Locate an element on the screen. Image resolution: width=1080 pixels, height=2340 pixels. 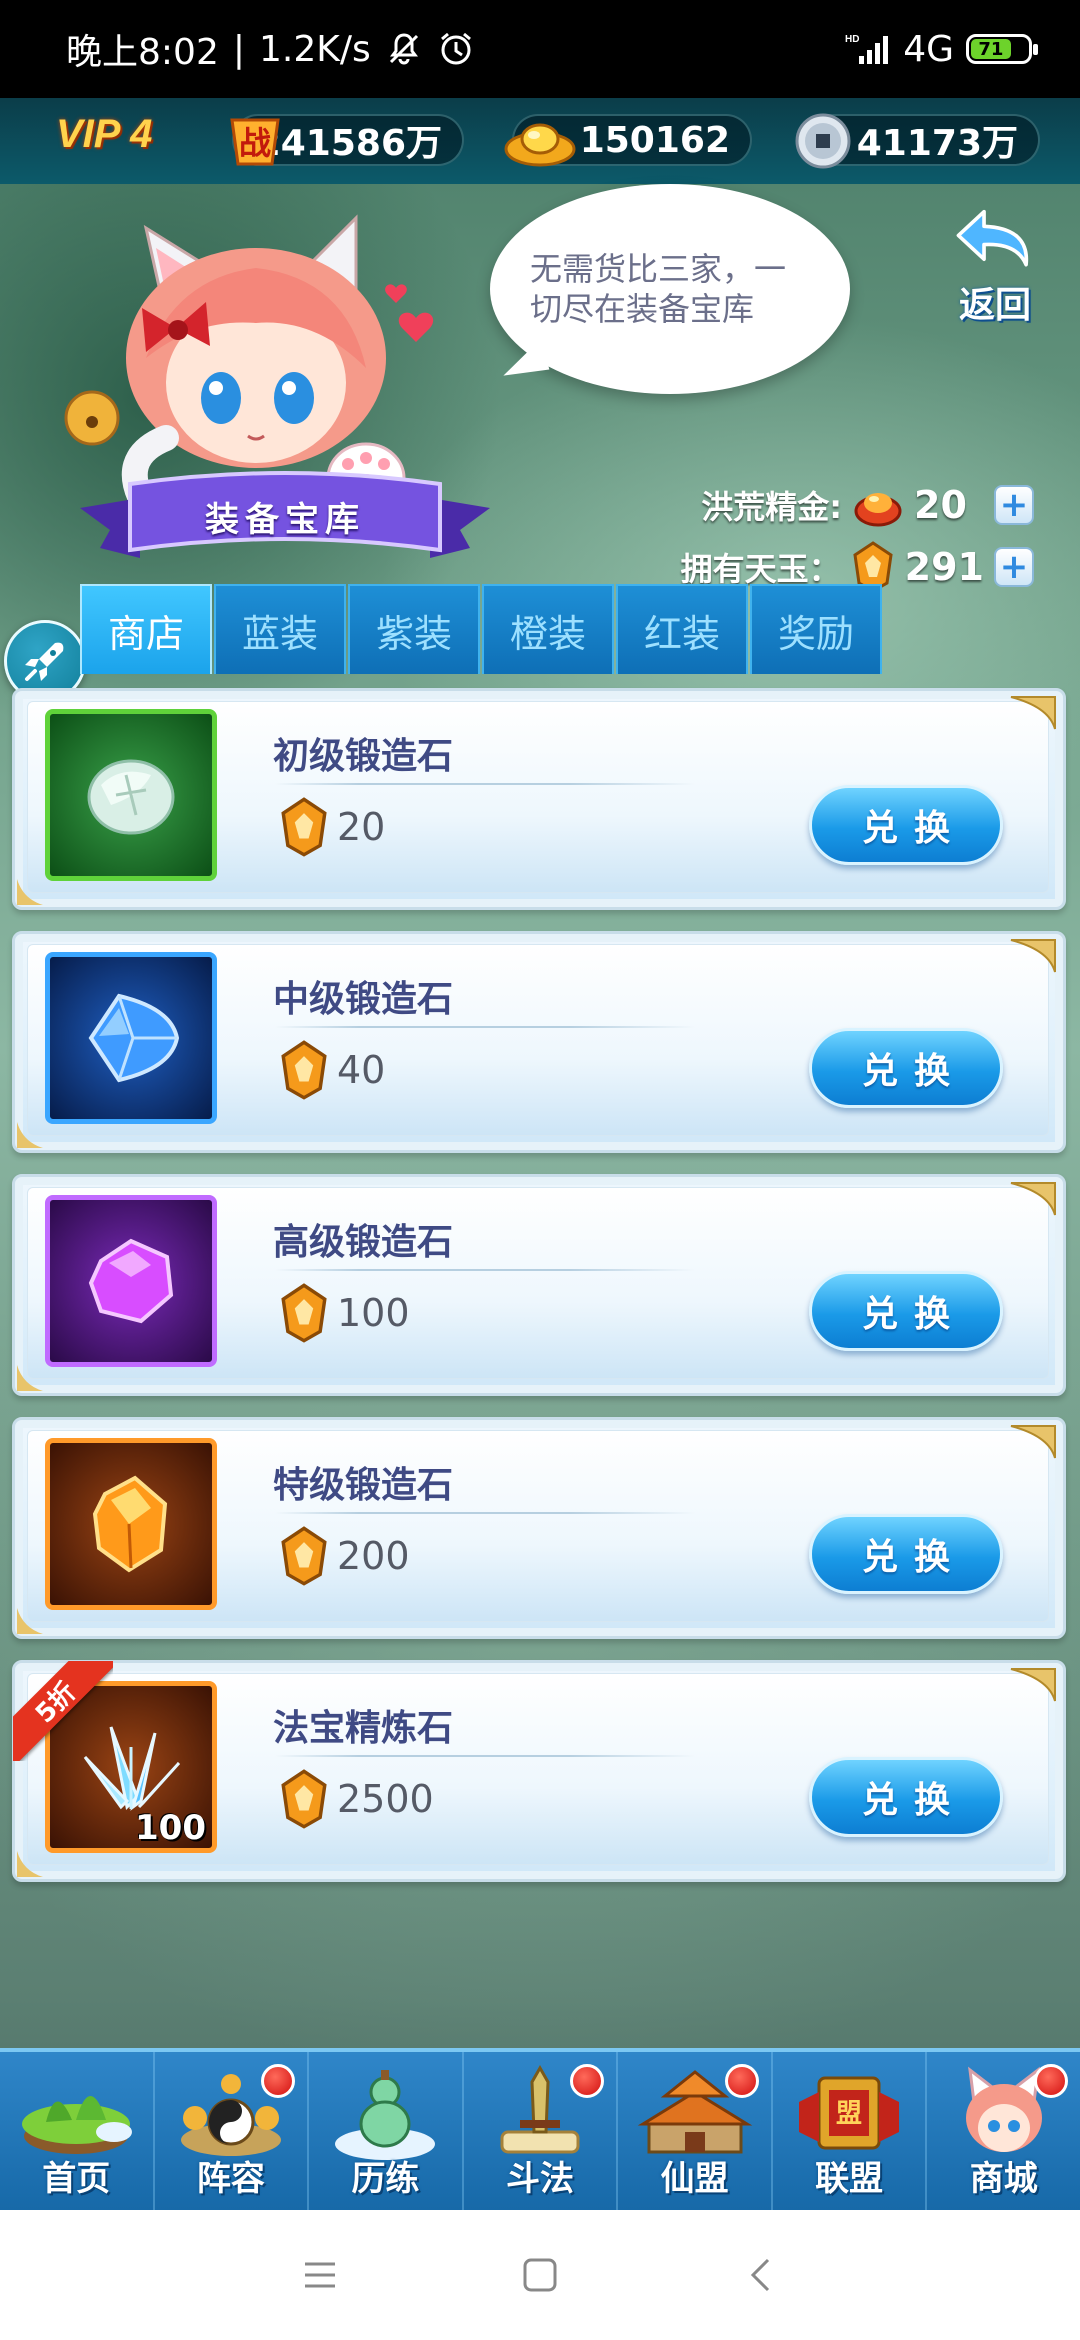
item-price-value: 2500 is located at coordinates (385, 1799).